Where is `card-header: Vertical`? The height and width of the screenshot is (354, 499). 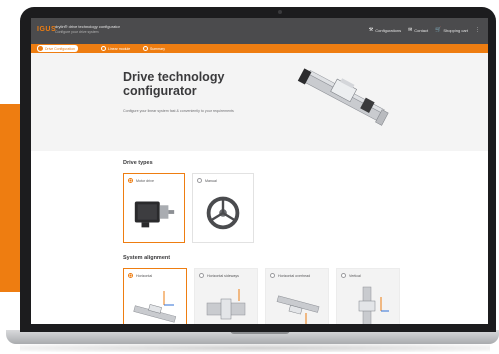
card-header: Vertical is located at coordinates (351, 275).